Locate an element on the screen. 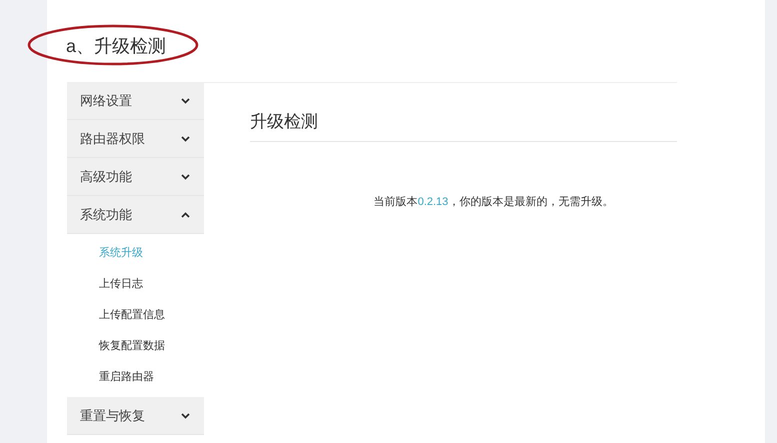  sidebar-group-header: 系统功能 is located at coordinates (135, 215).